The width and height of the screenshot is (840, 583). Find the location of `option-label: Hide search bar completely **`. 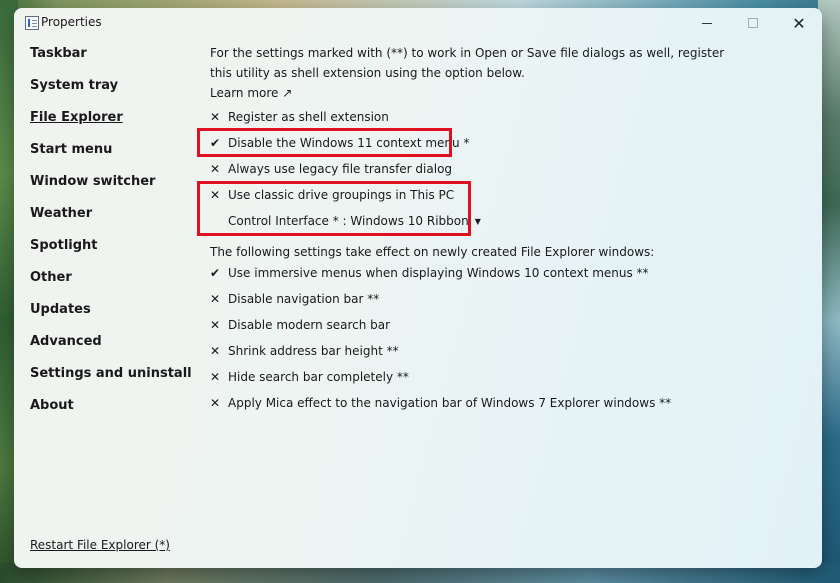

option-label: Hide search bar completely ** is located at coordinates (318, 377).